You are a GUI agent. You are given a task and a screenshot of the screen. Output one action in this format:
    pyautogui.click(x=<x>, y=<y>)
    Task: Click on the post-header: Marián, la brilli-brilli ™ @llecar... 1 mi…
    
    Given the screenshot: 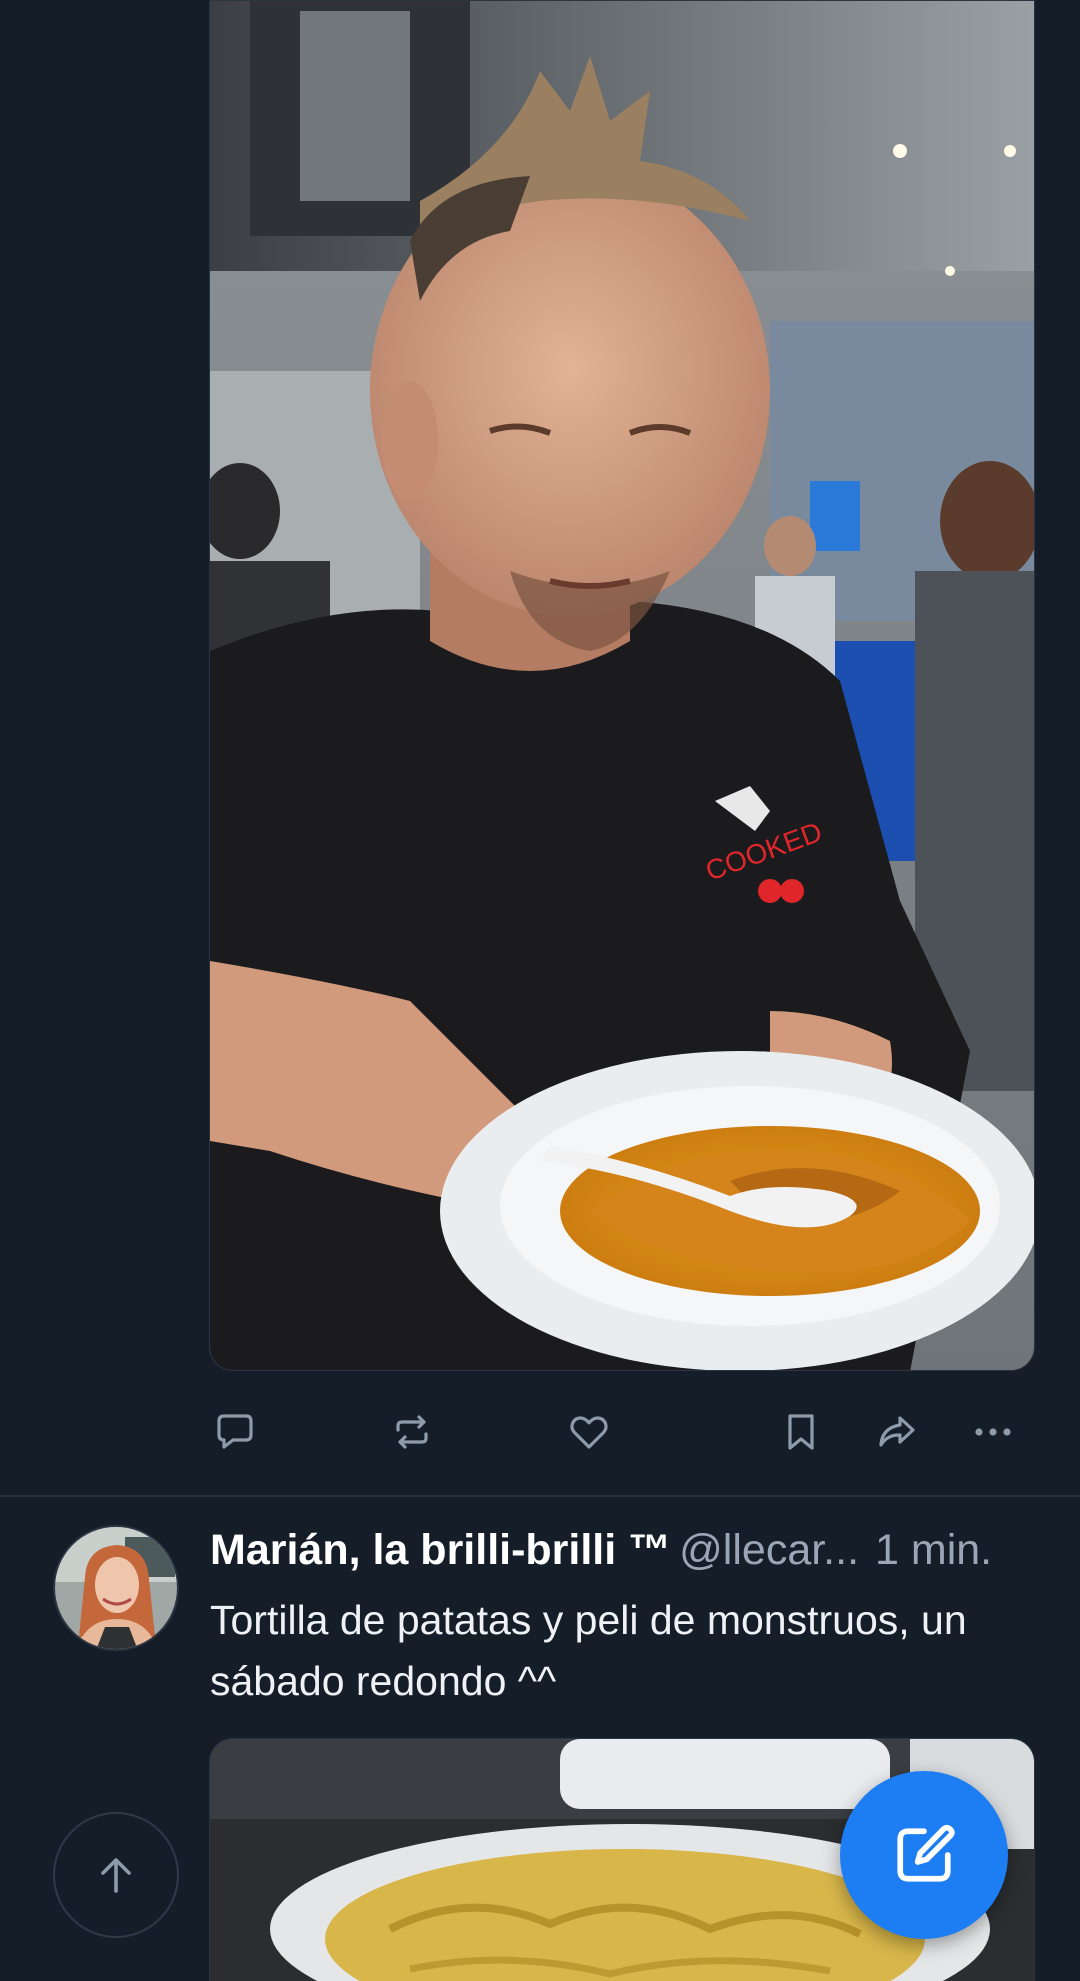 What is the action you would take?
    pyautogui.click(x=625, y=1550)
    